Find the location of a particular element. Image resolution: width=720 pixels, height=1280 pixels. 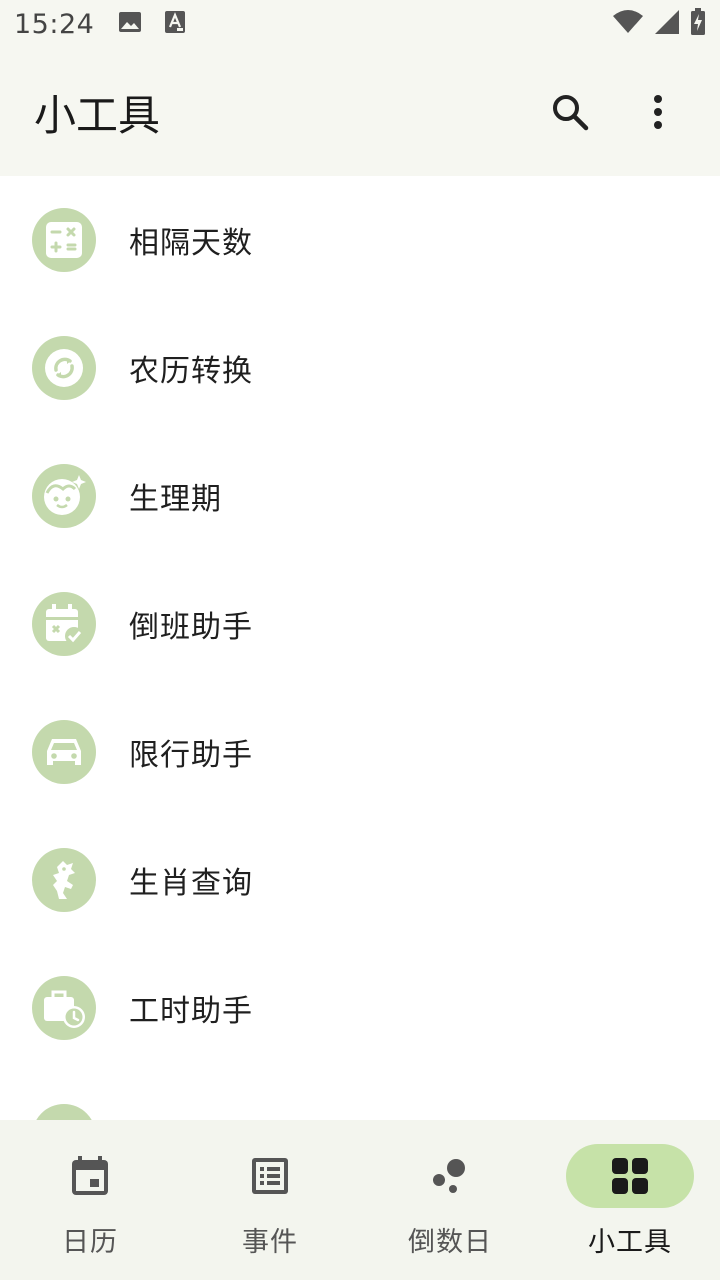

bubbles-icon is located at coordinates (449, 1176).